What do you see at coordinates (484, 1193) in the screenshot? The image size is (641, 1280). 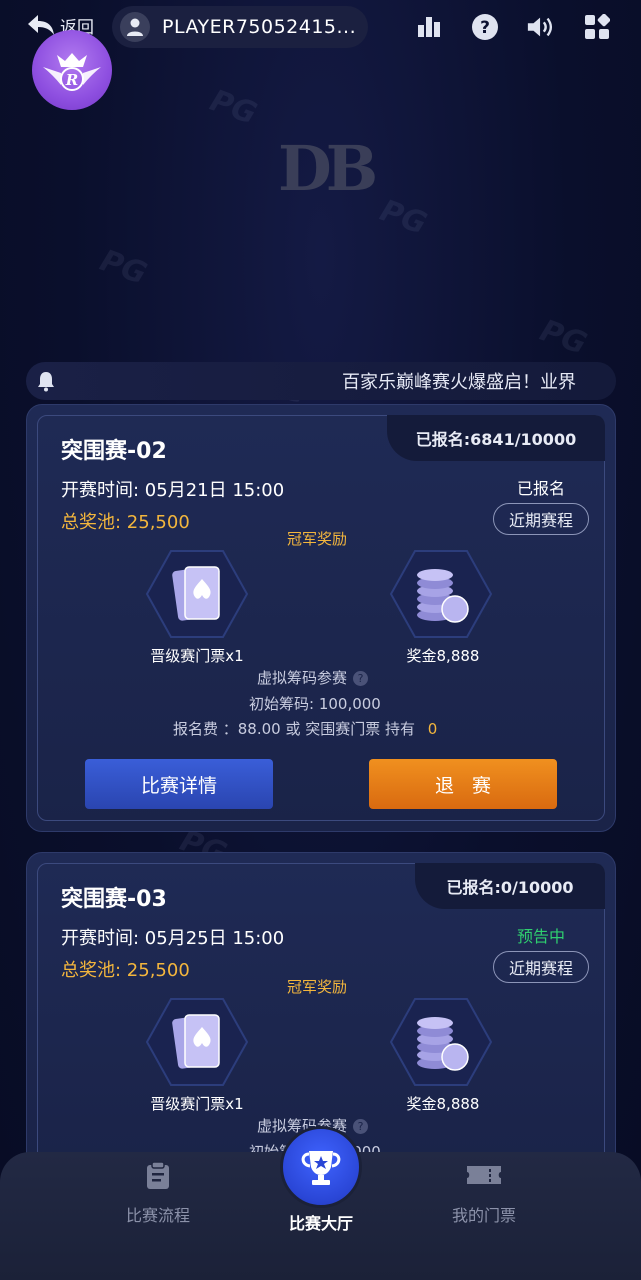 I see `nav-tab-my-tickets: 我的门票` at bounding box center [484, 1193].